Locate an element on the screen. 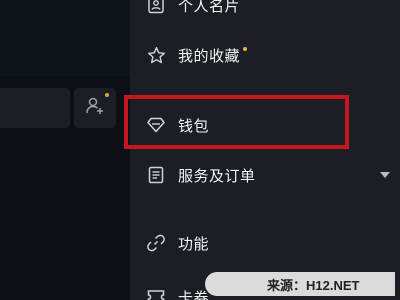 Image resolution: width=400 pixels, height=300 pixels. ticket-icon is located at coordinates (156, 293).